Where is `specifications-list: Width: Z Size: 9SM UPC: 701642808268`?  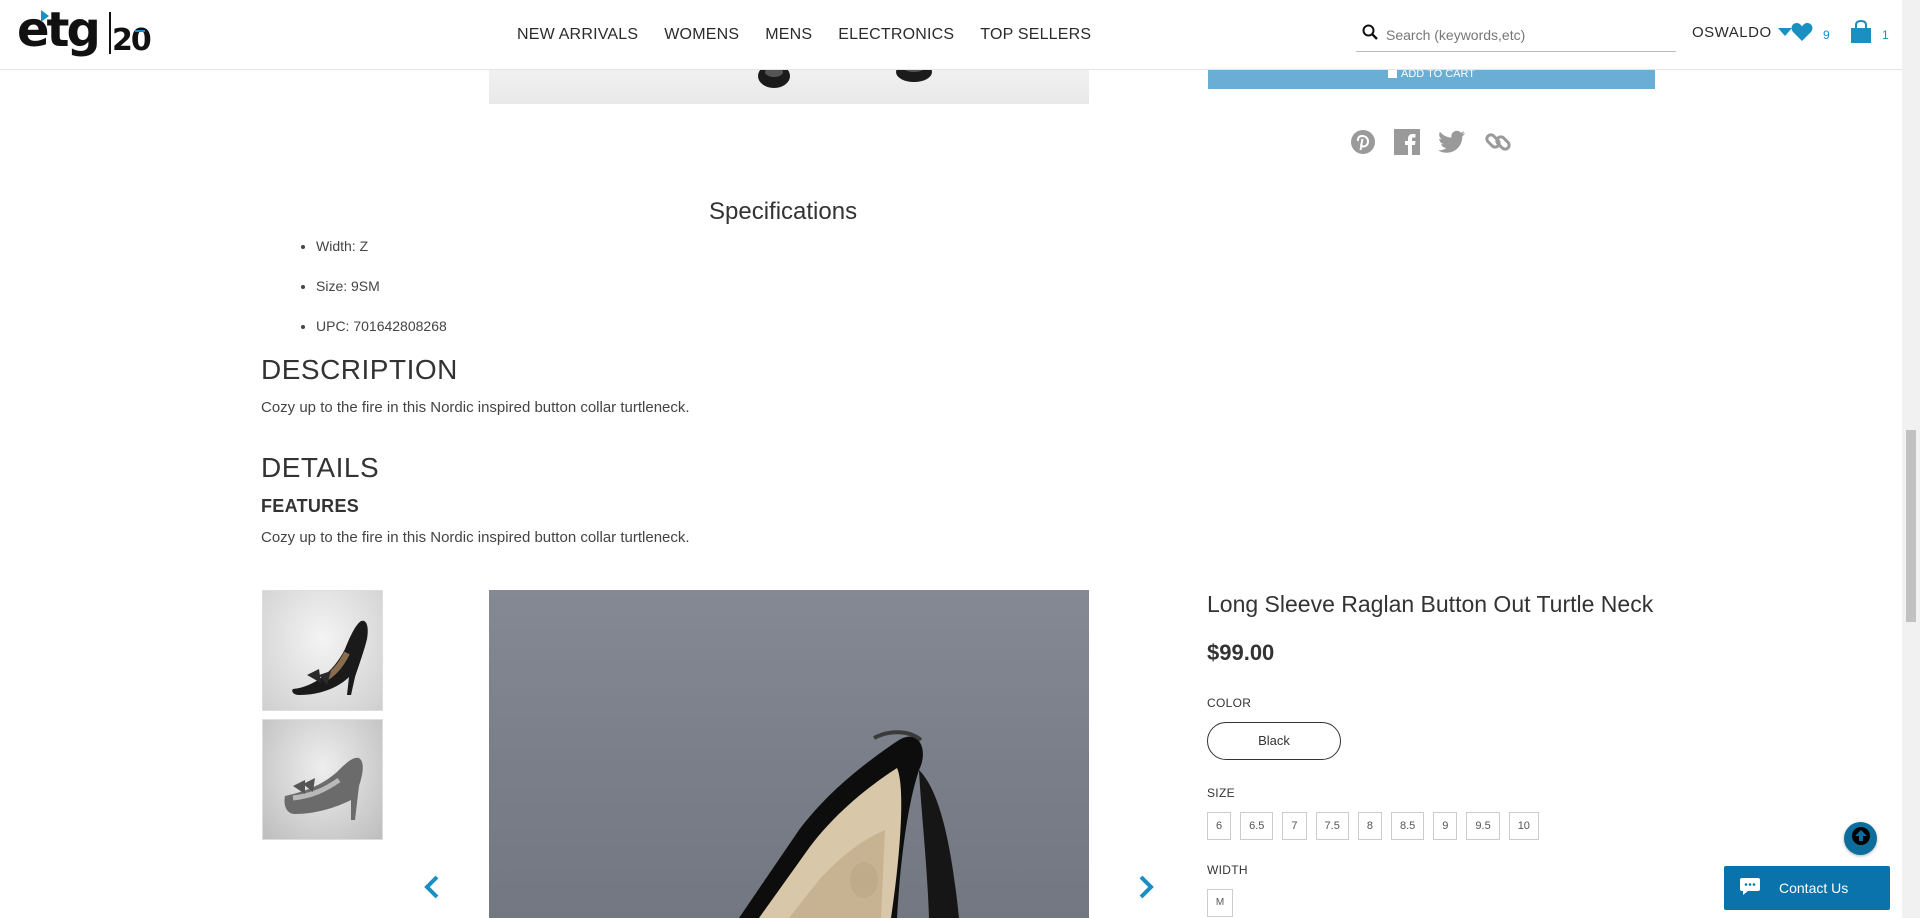 specifications-list: Width: Z Size: 9SM UPC: 701642808268 is located at coordinates (381, 296).